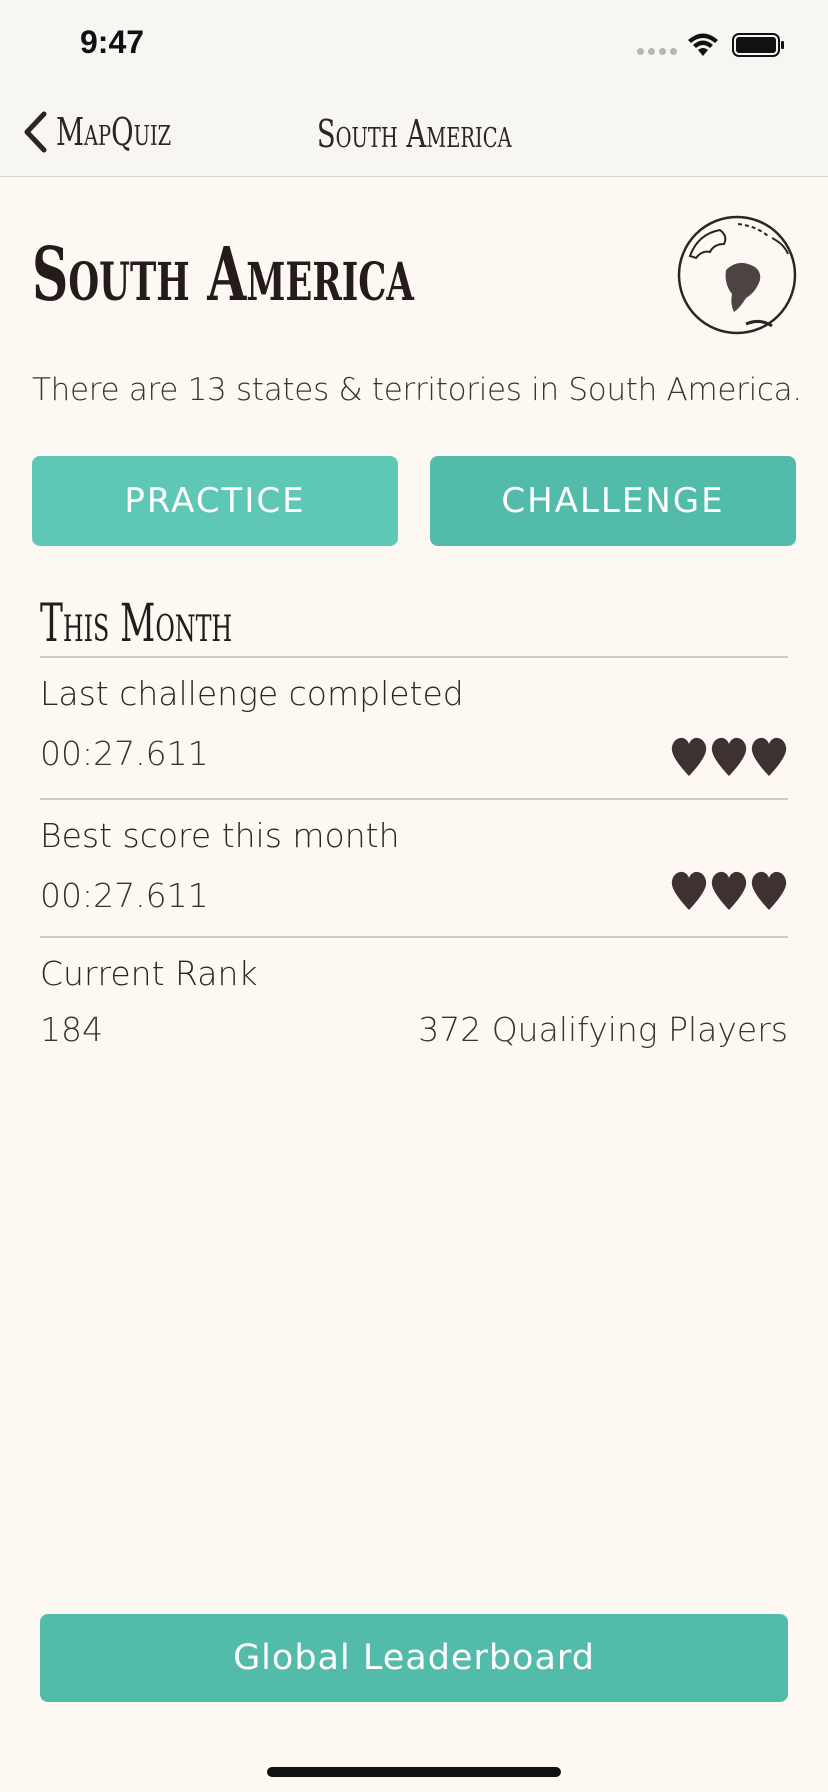 The height and width of the screenshot is (1792, 828). Describe the element at coordinates (758, 45) in the screenshot. I see `battery-icon` at that location.